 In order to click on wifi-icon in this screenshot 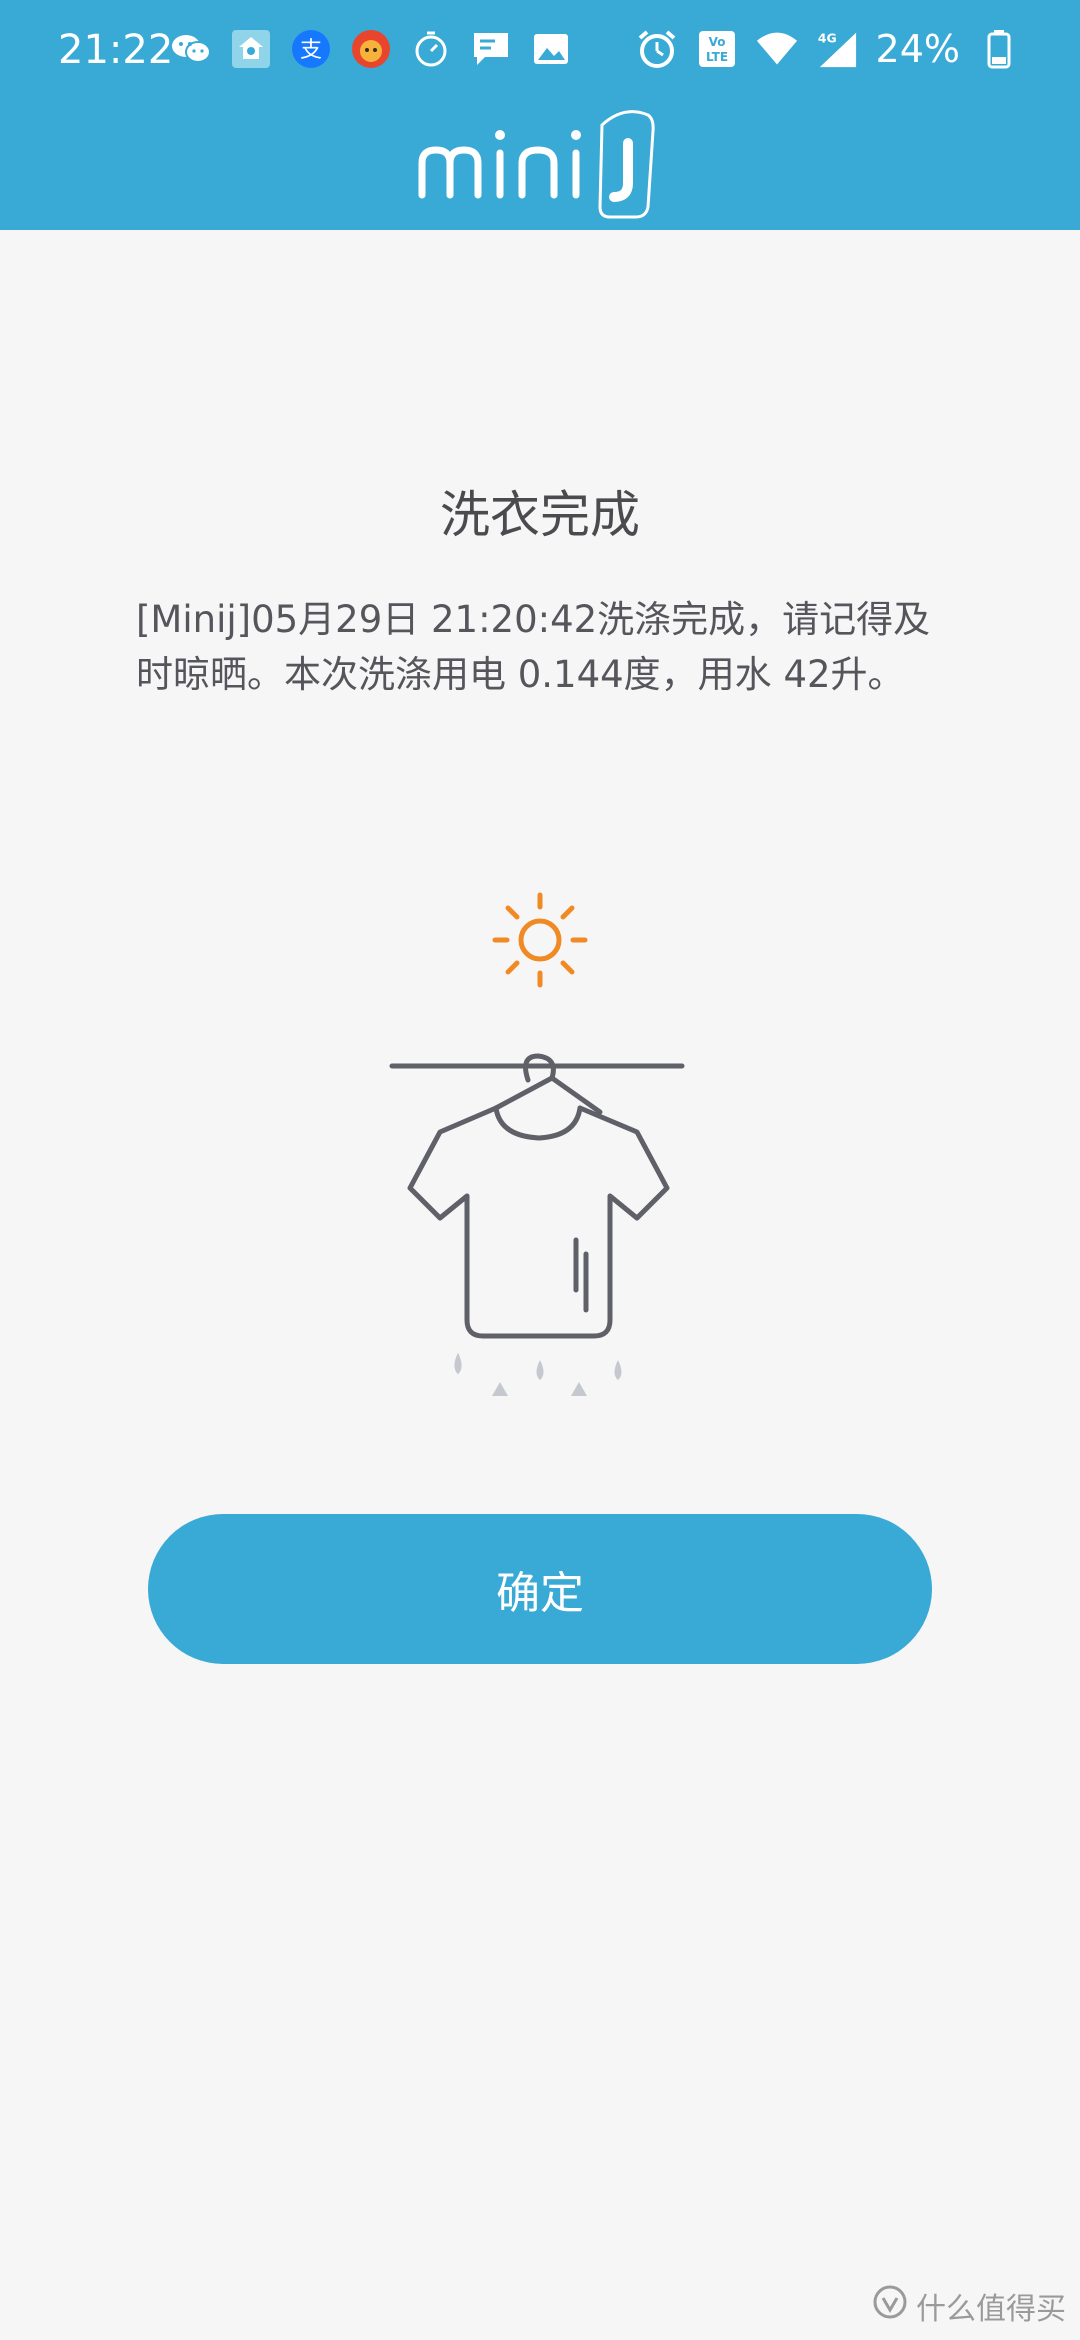, I will do `click(777, 49)`.